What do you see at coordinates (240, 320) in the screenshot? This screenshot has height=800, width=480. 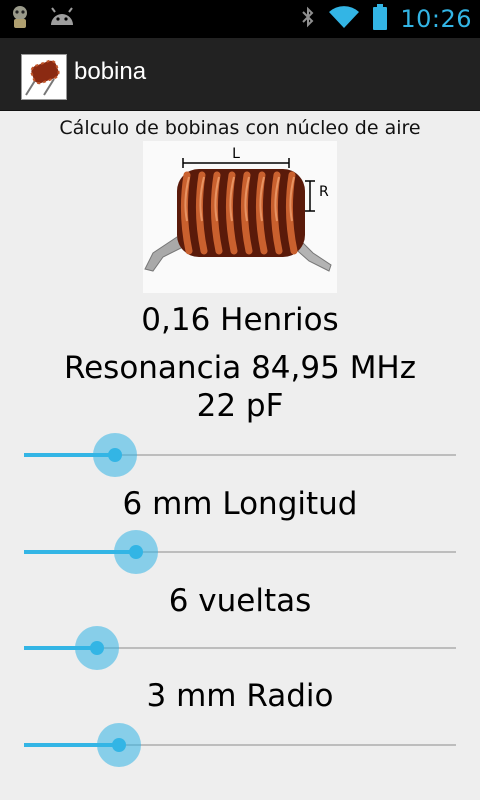 I see `inductance-value: 0,16 Henrios` at bounding box center [240, 320].